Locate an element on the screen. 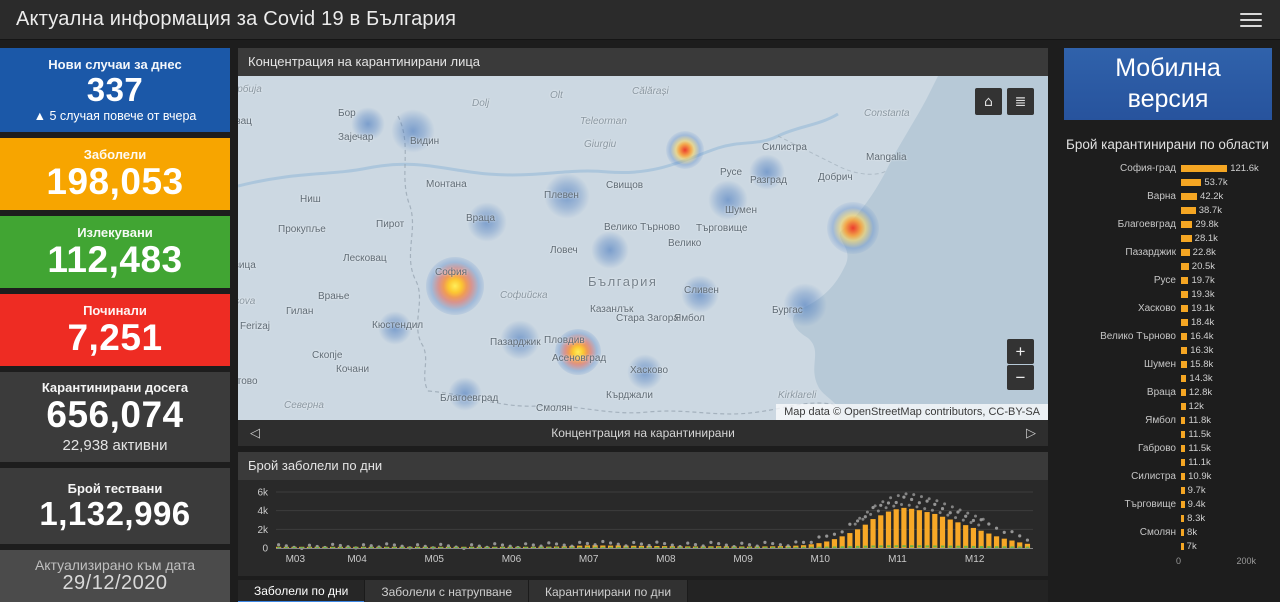 Image resolution: width=1280 pixels, height=602 pixels. carousel-next-icon: ▷ is located at coordinates (1031, 433).